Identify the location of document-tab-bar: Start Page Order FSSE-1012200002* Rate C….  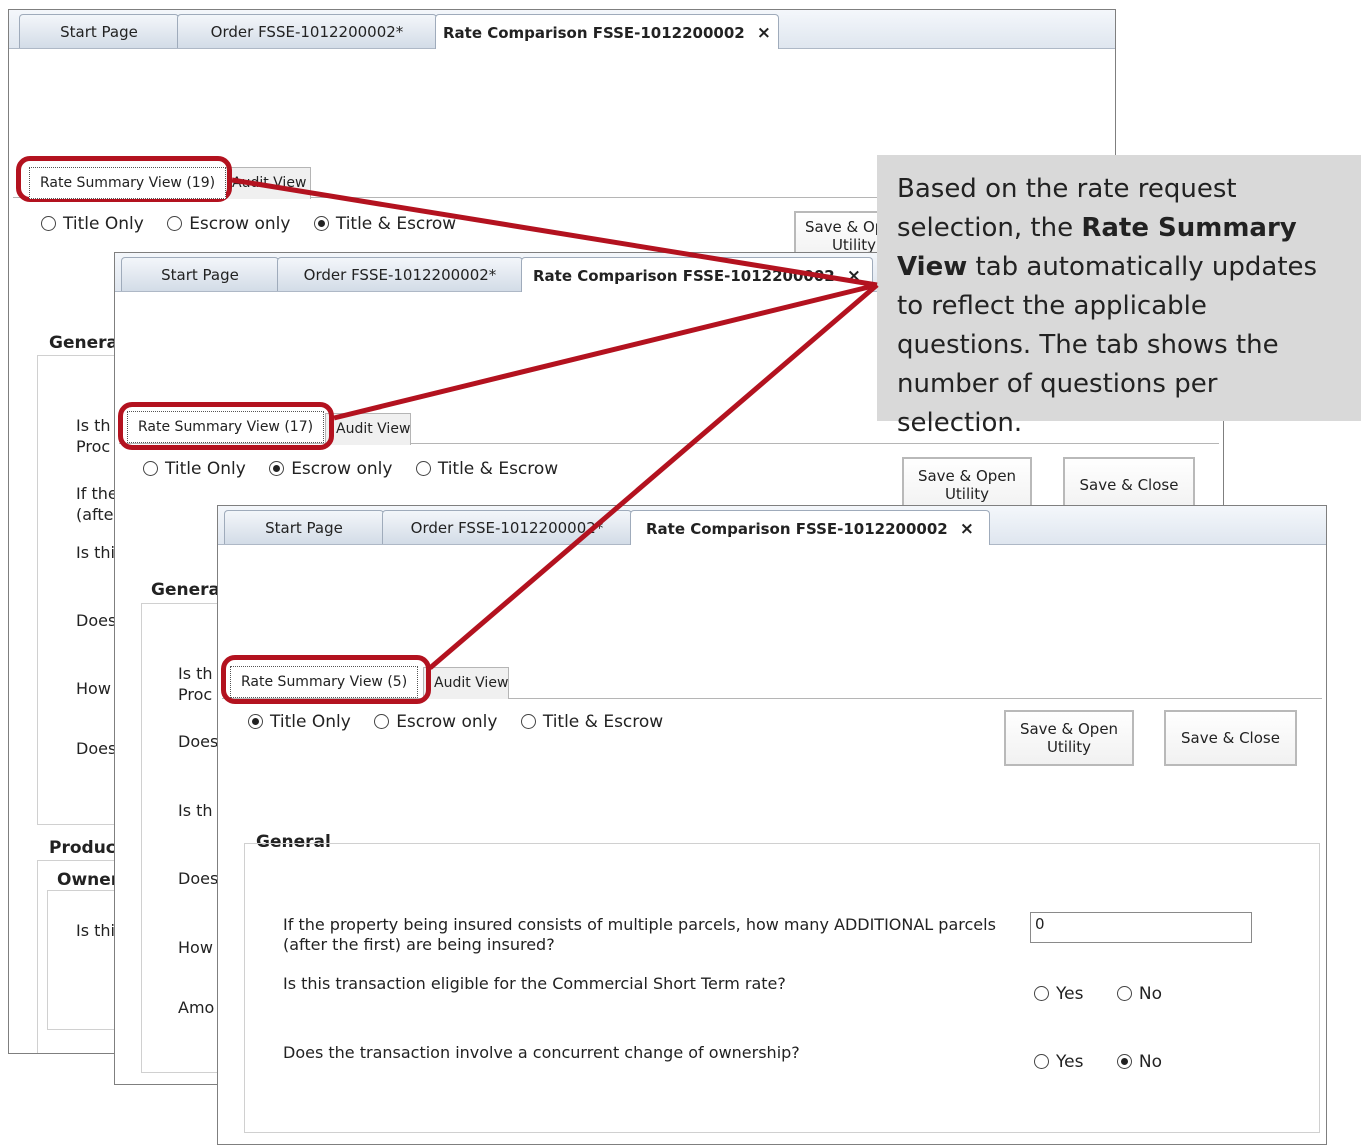
(772, 525).